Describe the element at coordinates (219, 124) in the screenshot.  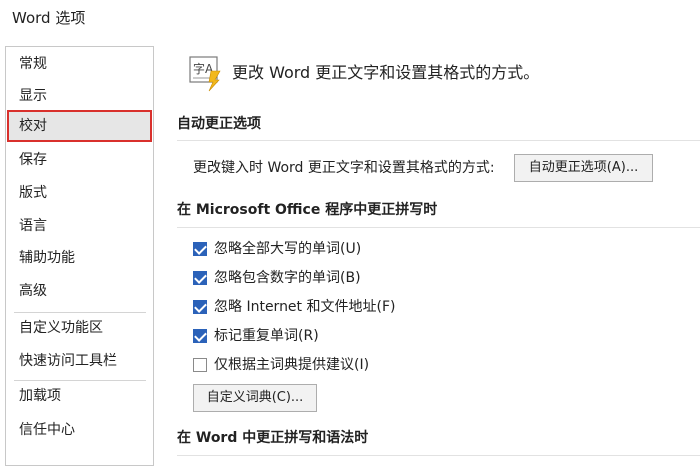
I see `section-title-autocorrect: 自动更正选项` at that location.